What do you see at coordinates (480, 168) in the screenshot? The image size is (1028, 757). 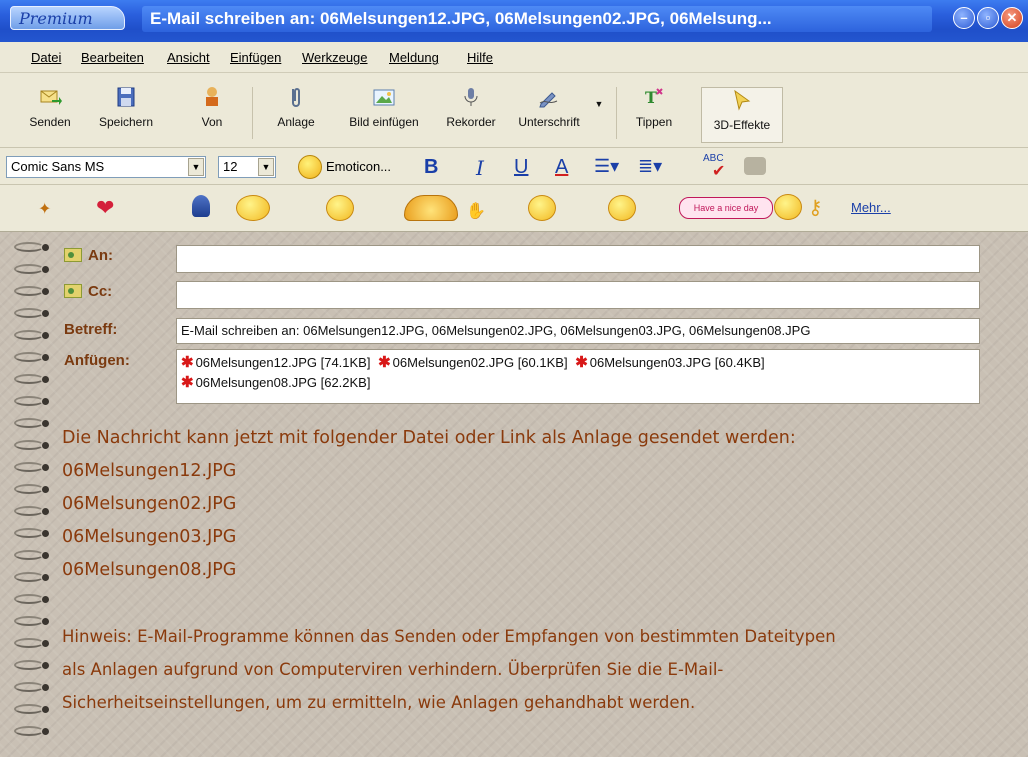 I see `italic-button: I` at bounding box center [480, 168].